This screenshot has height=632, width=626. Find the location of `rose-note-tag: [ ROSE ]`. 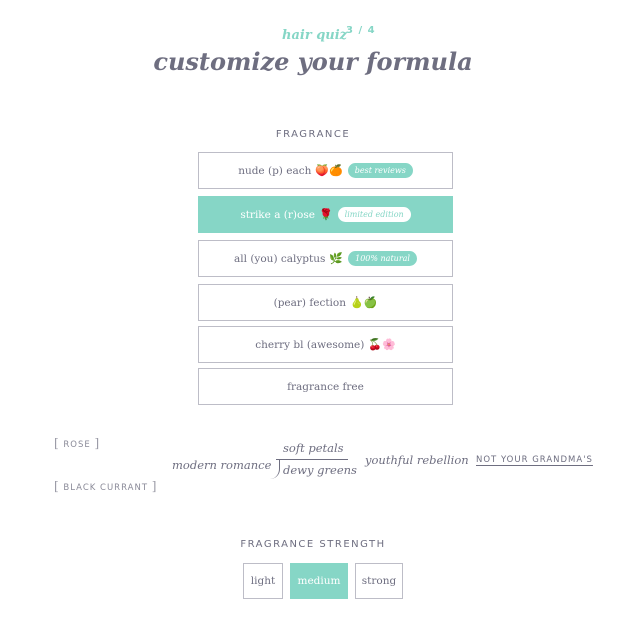

rose-note-tag: [ ROSE ] is located at coordinates (77, 443).